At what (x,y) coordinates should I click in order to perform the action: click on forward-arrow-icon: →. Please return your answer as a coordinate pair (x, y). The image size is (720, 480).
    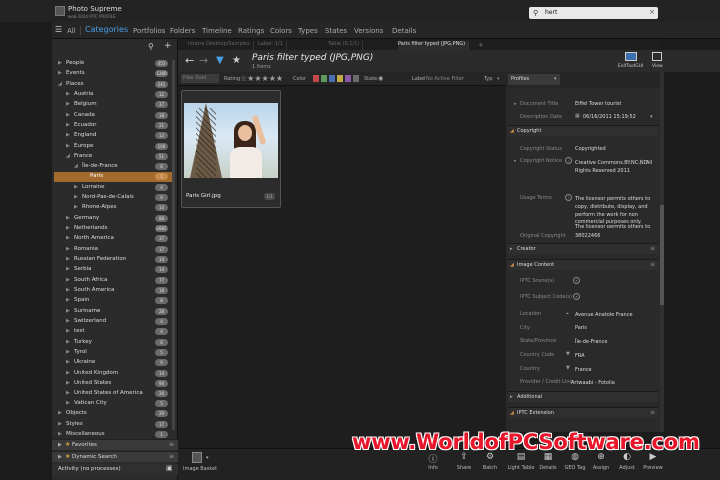
    Looking at the image, I should click on (203, 60).